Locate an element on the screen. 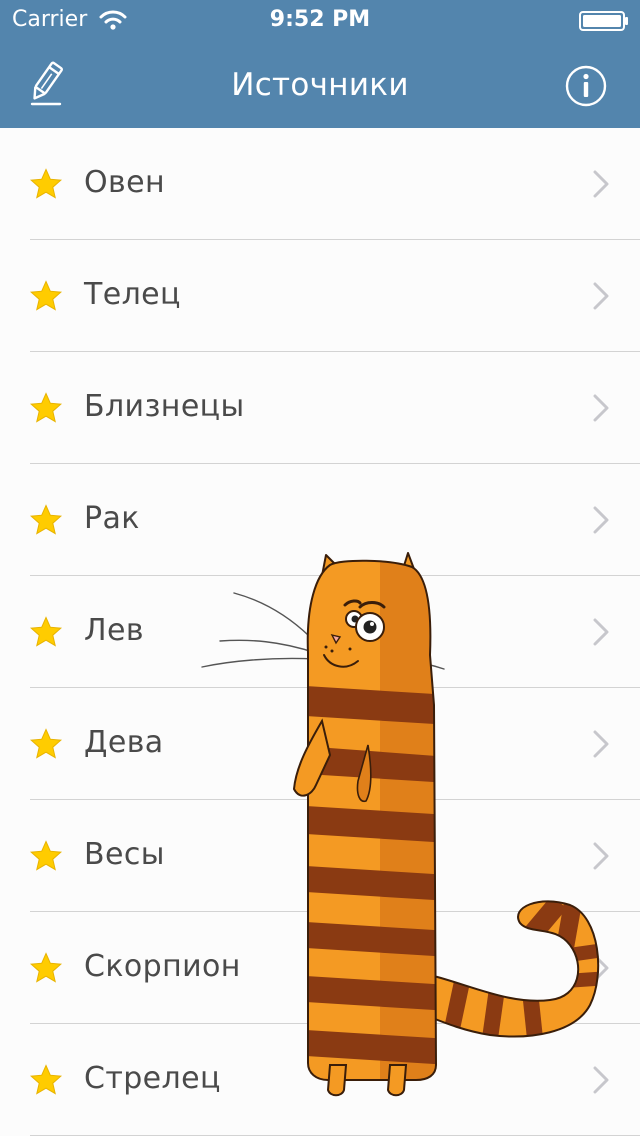  top-bar: Carrier 9:52 PM Источники is located at coordinates (320, 64).